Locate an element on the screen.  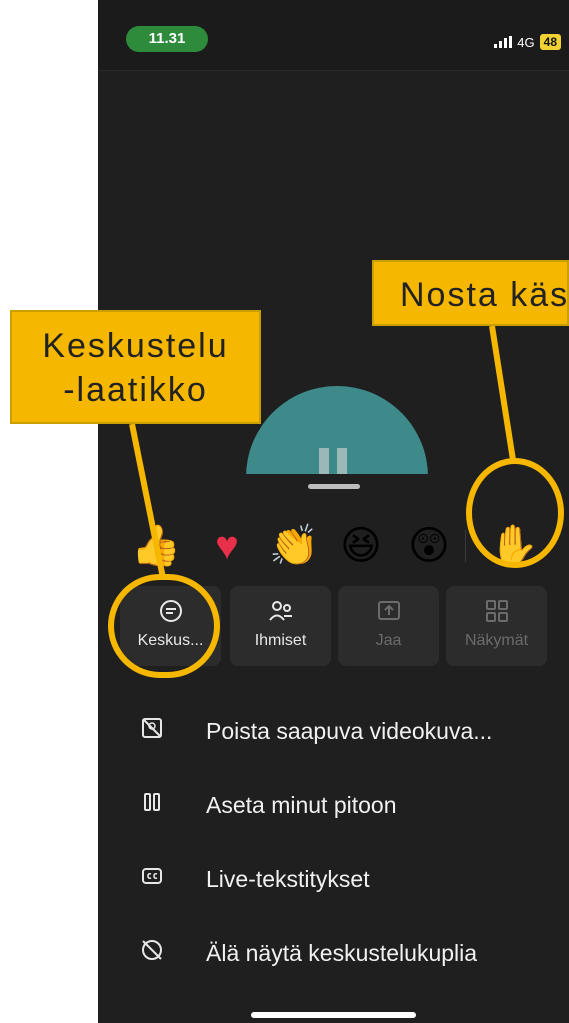
chat-box-callout-line2: -laatikko is located at coordinates (135, 390).